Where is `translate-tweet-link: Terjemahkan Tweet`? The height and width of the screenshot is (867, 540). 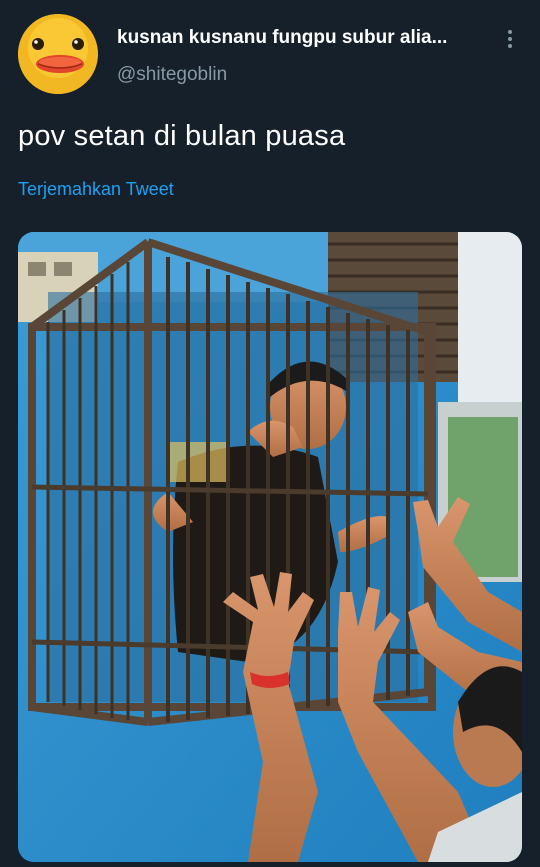 translate-tweet-link: Terjemahkan Tweet is located at coordinates (96, 189).